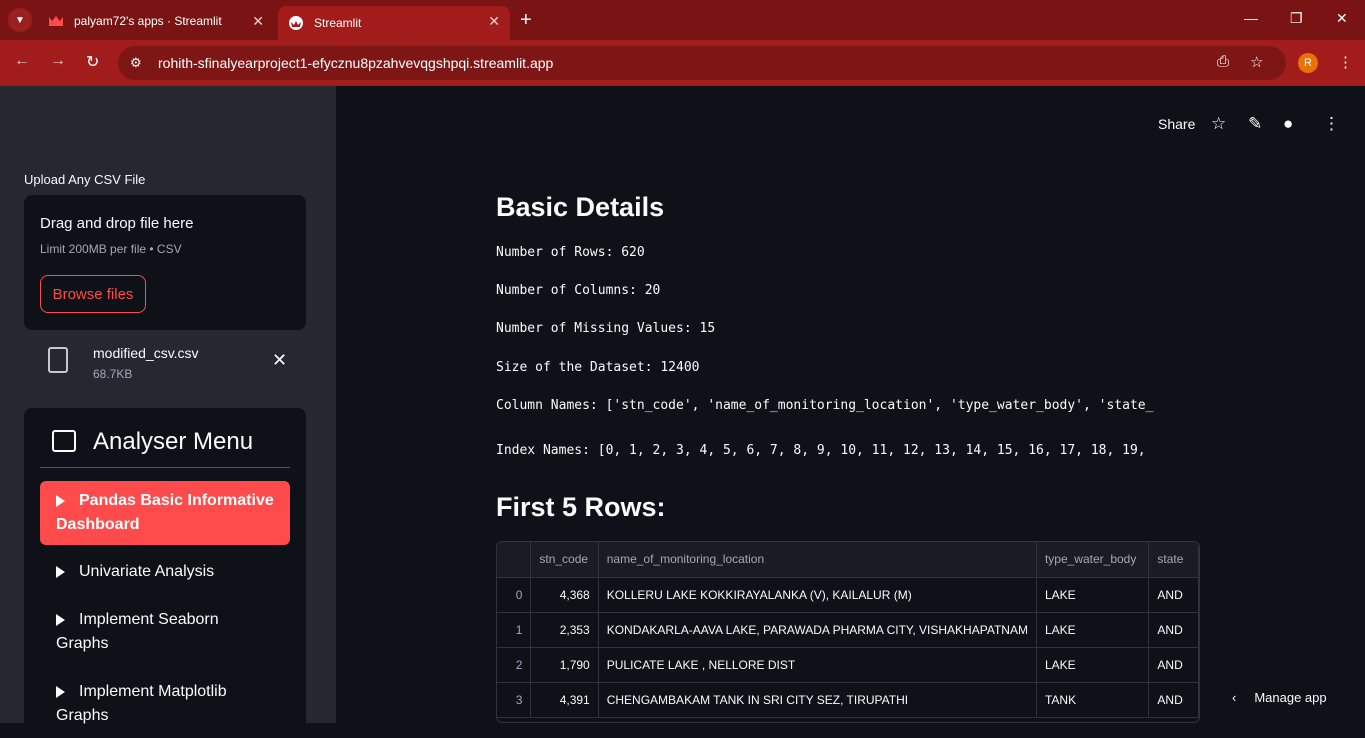  What do you see at coordinates (514, 630) in the screenshot?
I see `table-cell: 1` at bounding box center [514, 630].